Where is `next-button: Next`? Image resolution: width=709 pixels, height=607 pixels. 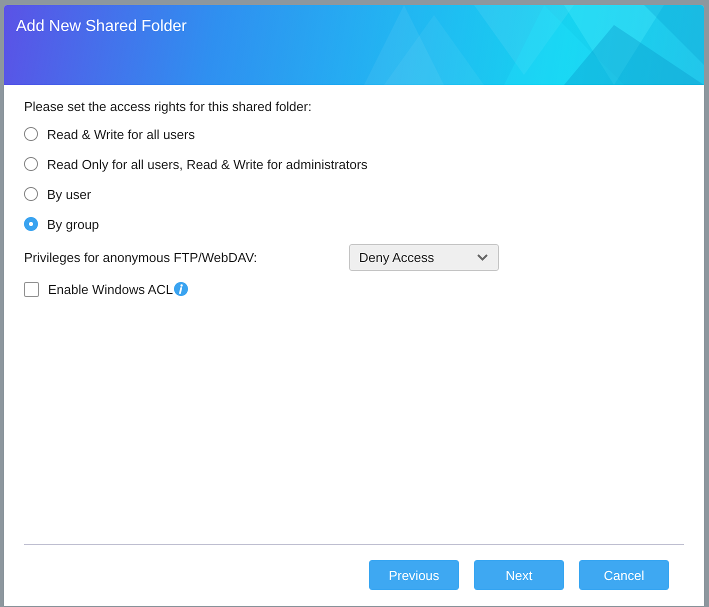
next-button: Next is located at coordinates (519, 575).